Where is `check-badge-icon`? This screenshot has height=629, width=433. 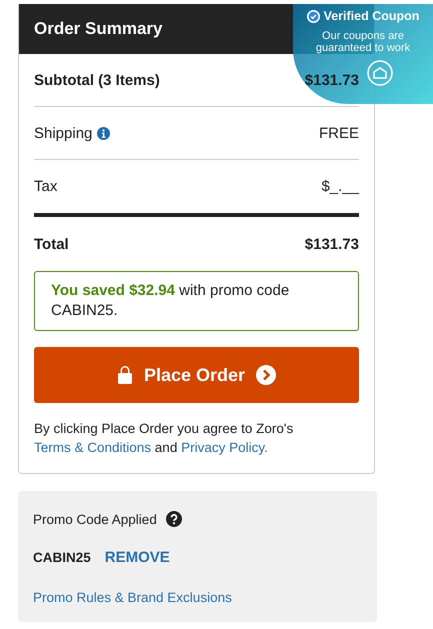 check-badge-icon is located at coordinates (313, 16).